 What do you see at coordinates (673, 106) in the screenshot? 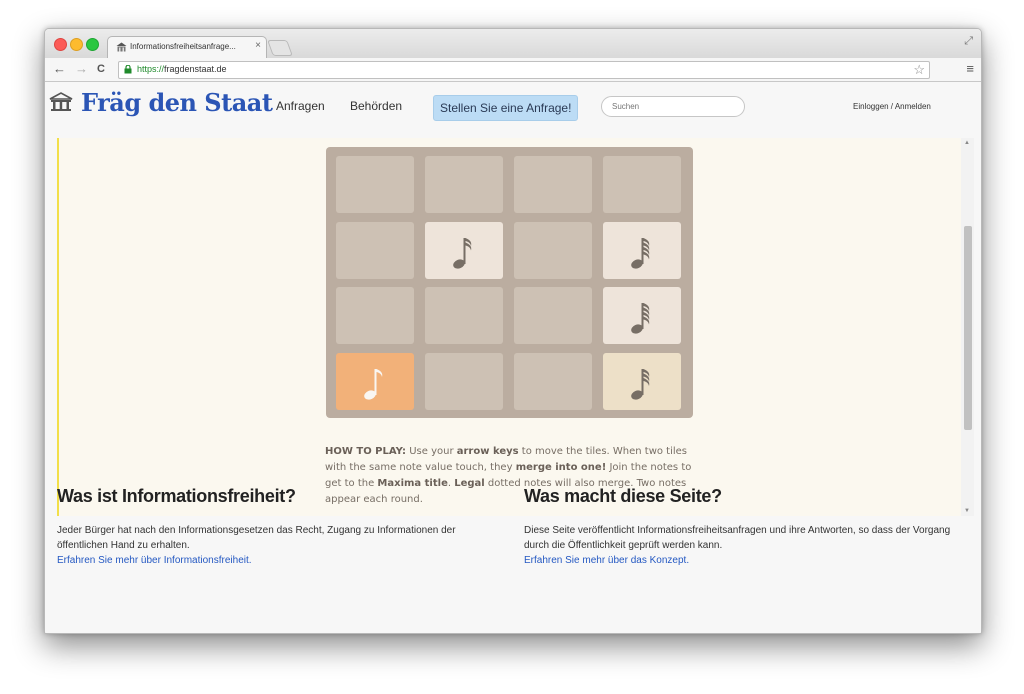
I see `search-input` at bounding box center [673, 106].